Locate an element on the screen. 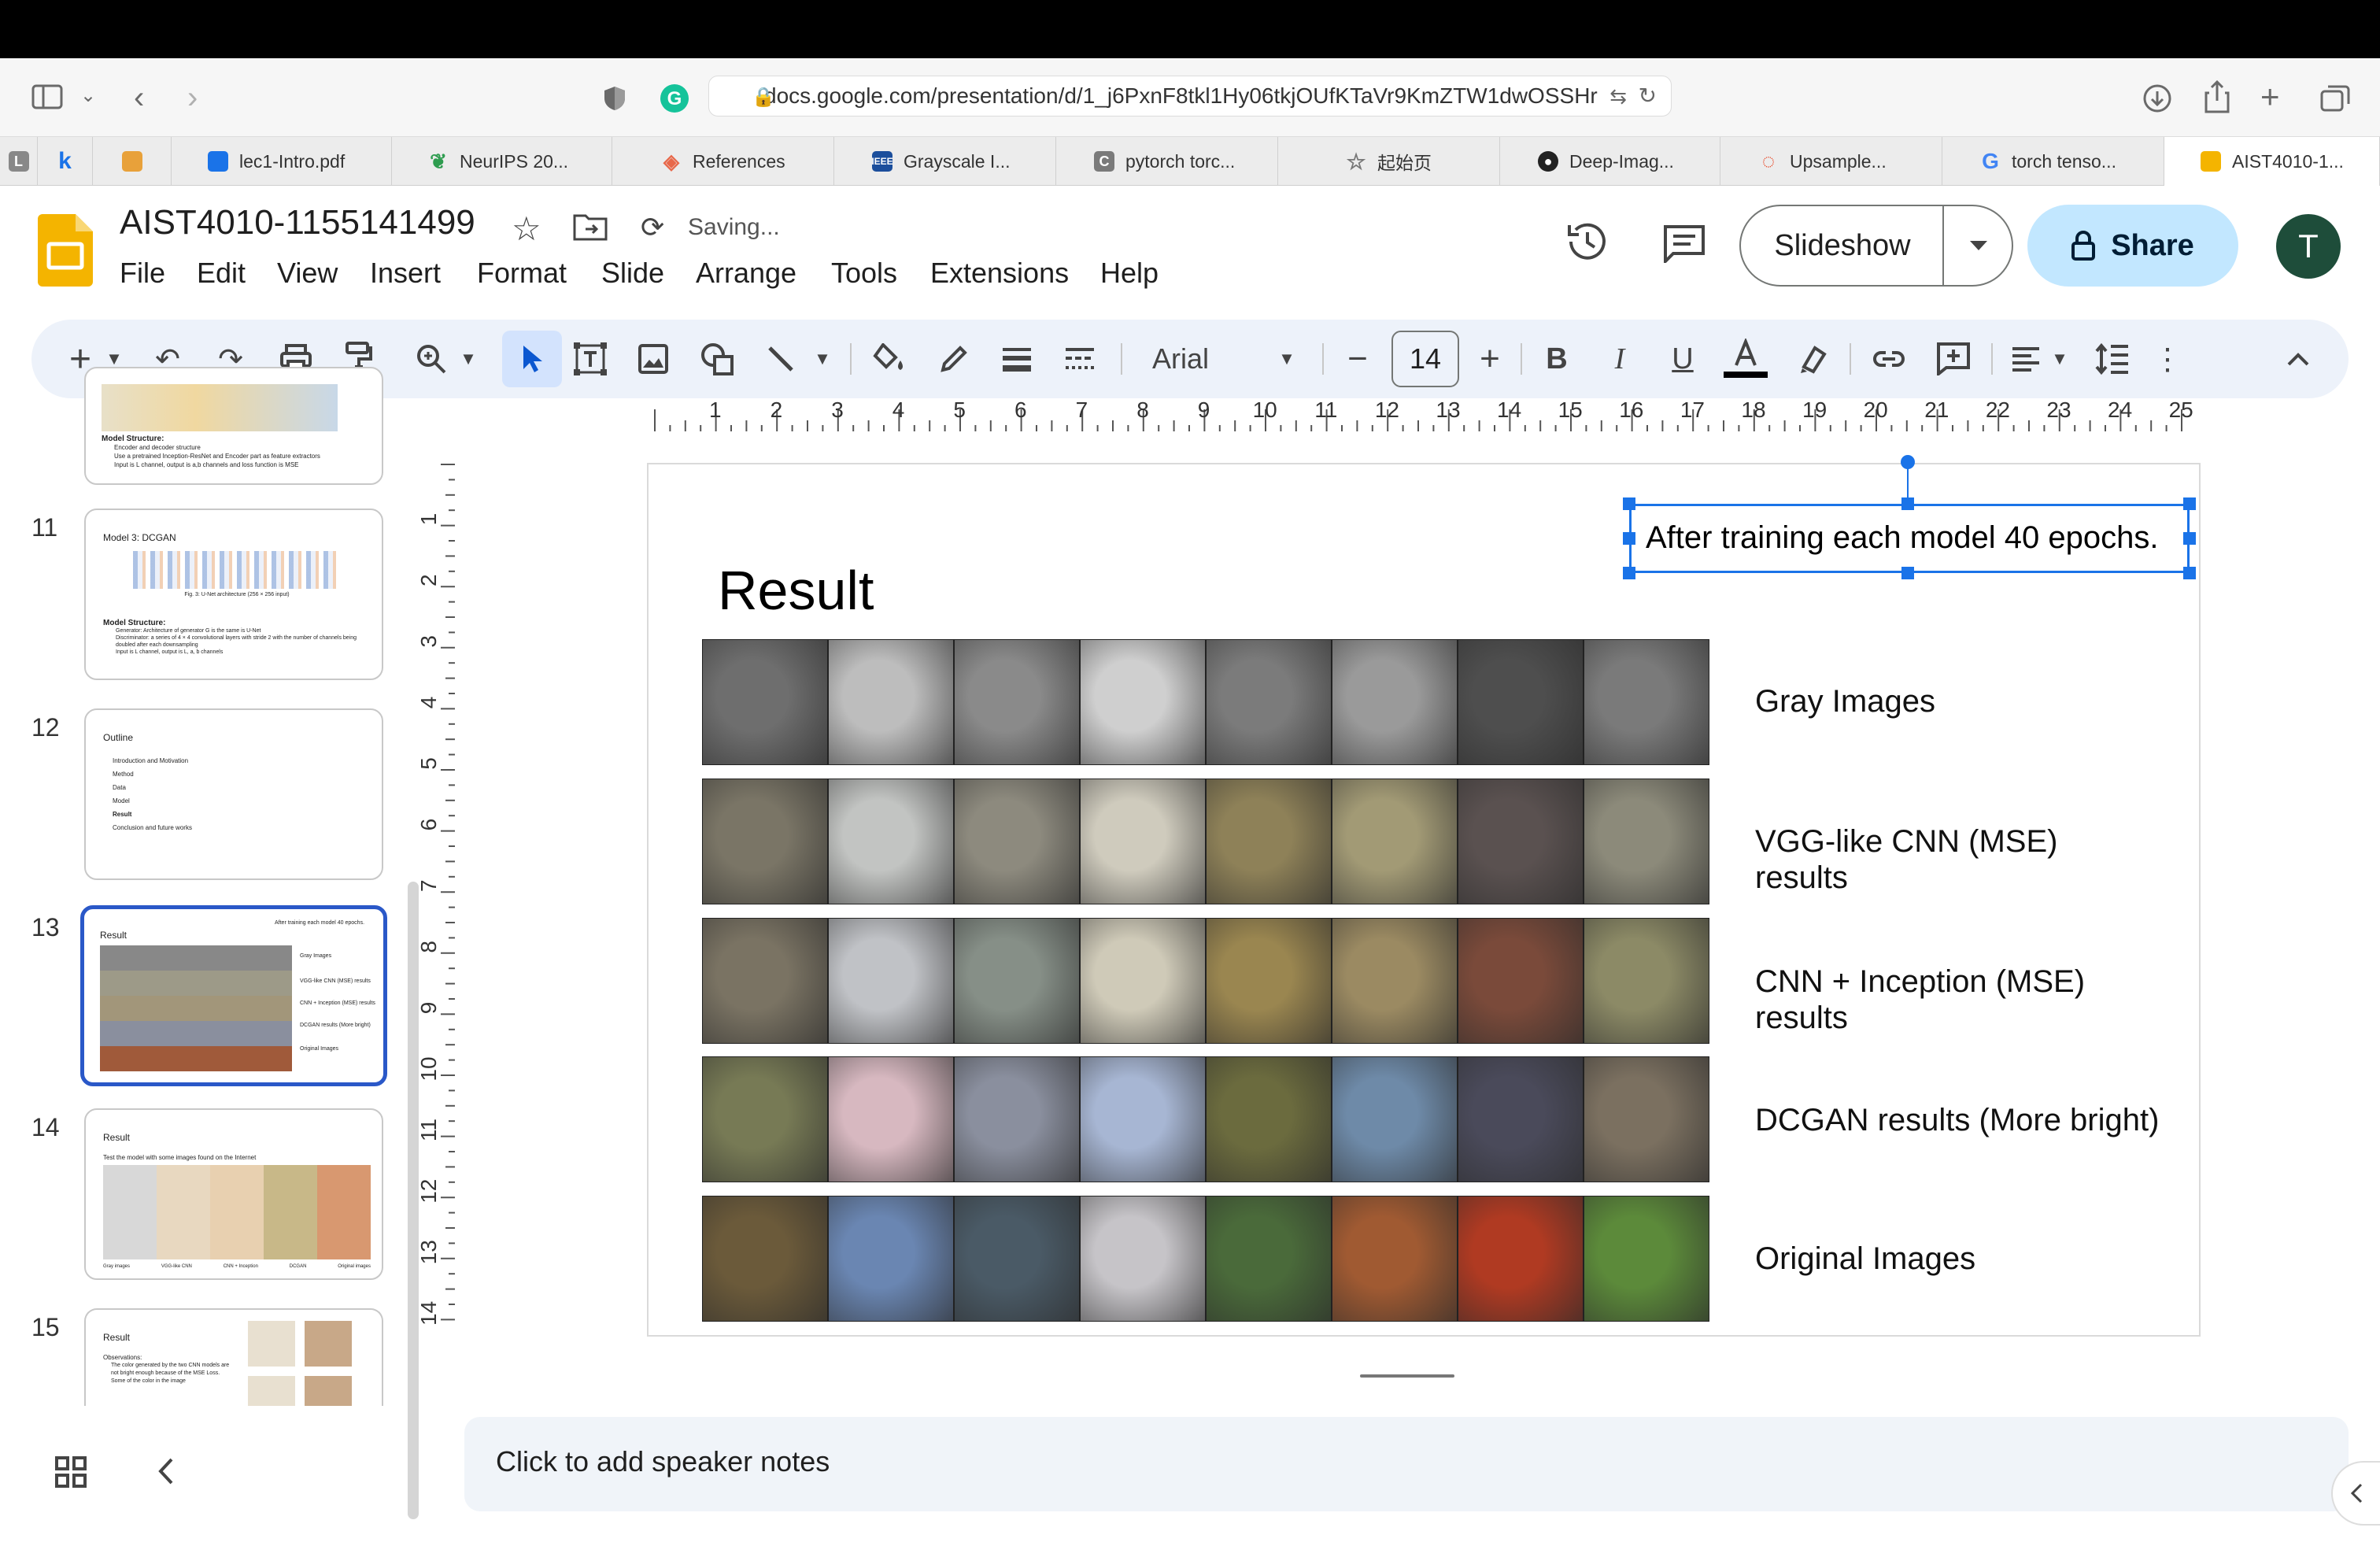 The height and width of the screenshot is (1546, 2380). share-button: Share is located at coordinates (2132, 246).